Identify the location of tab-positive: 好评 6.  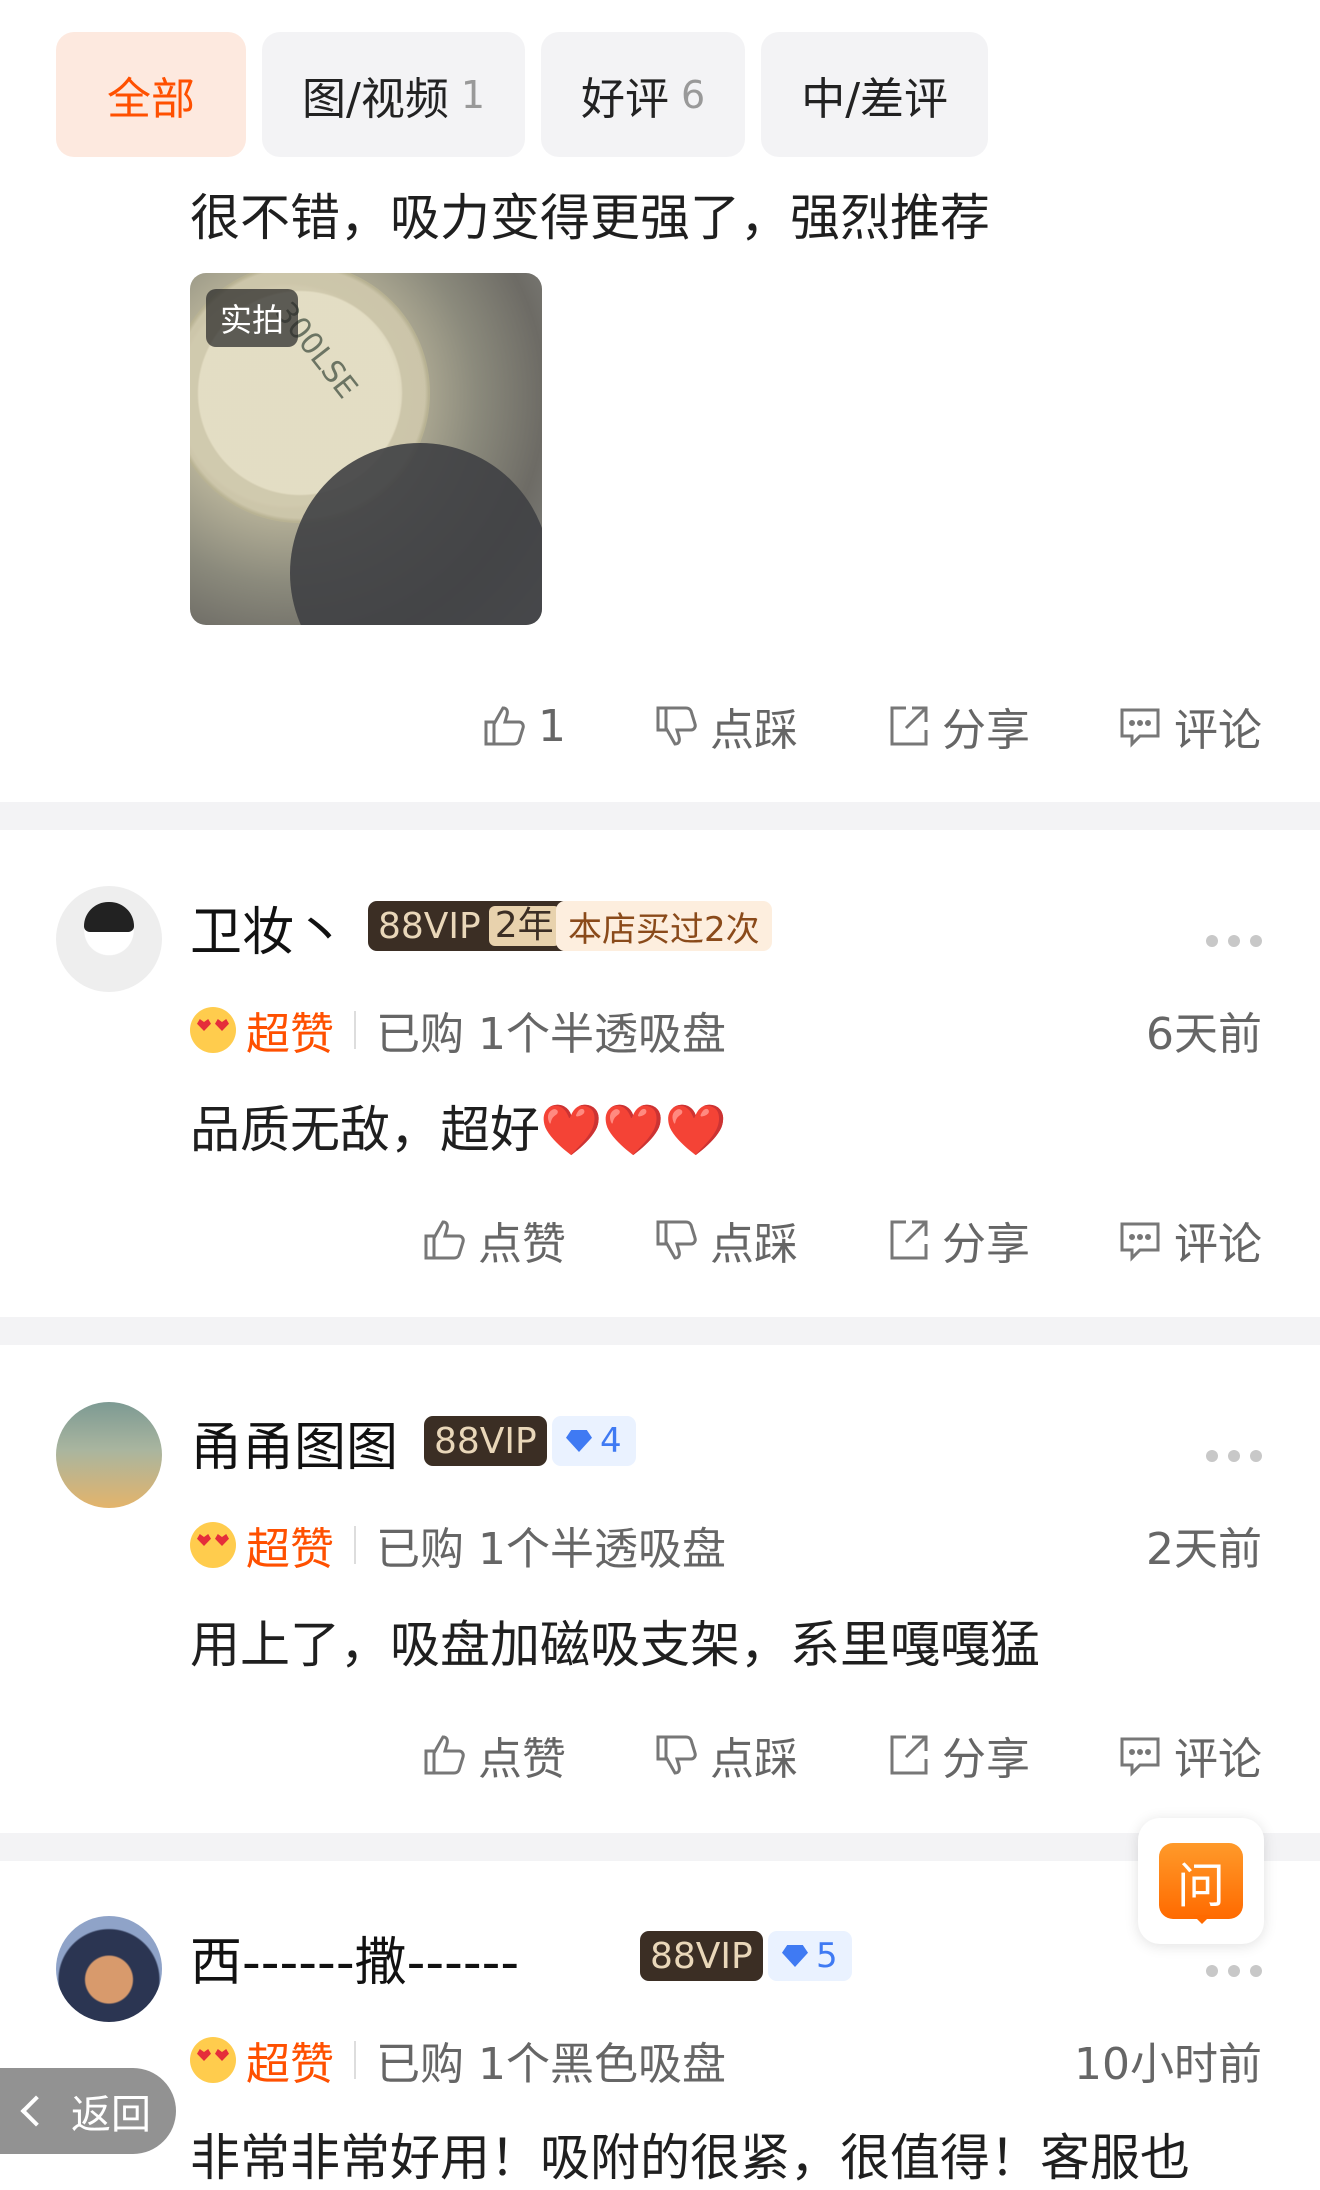
(643, 94).